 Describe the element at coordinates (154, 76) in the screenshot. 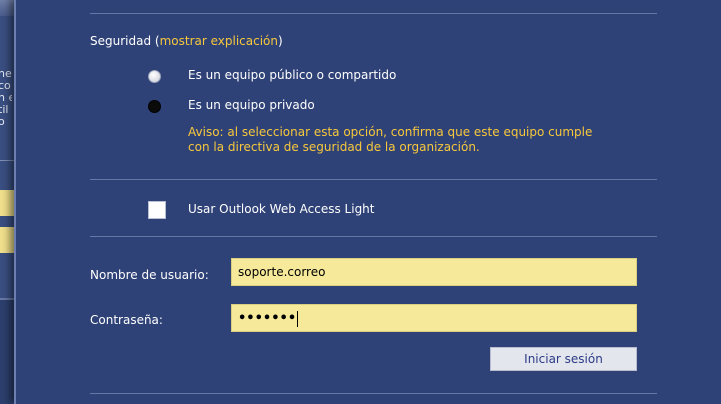

I see `public-computer-radio` at that location.